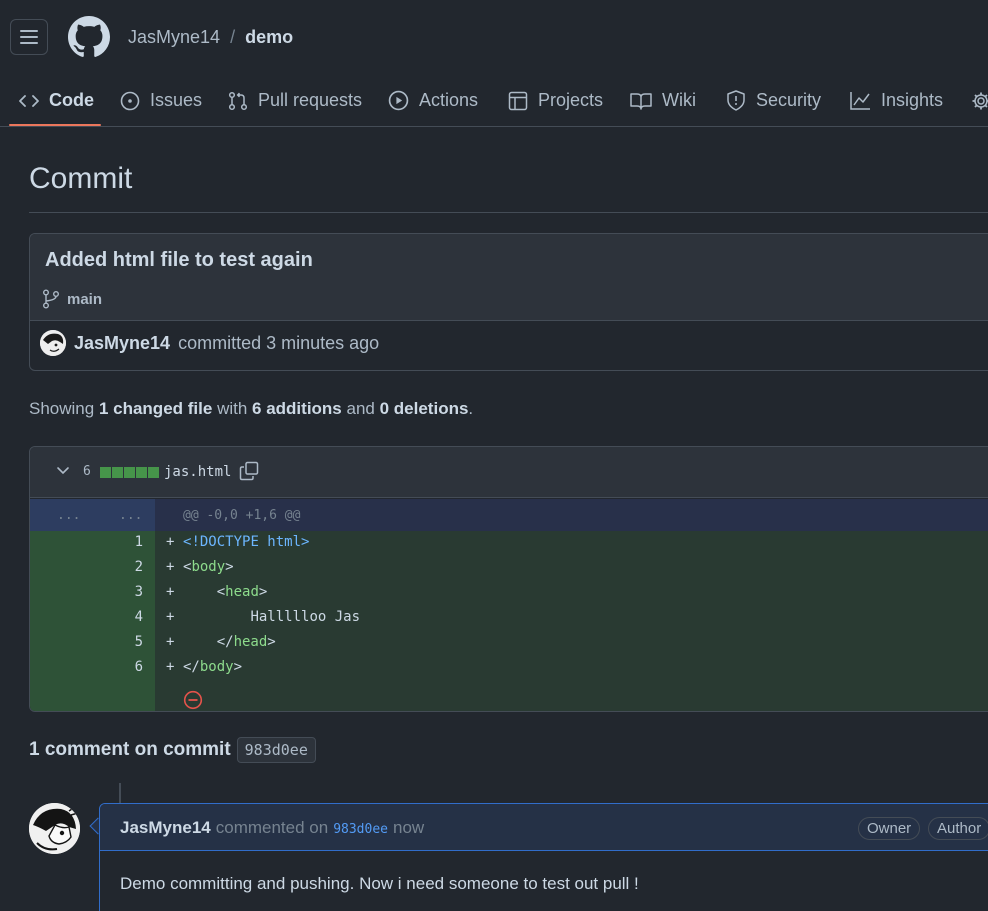 The image size is (988, 911). I want to click on line-number: 5, so click(126, 642).